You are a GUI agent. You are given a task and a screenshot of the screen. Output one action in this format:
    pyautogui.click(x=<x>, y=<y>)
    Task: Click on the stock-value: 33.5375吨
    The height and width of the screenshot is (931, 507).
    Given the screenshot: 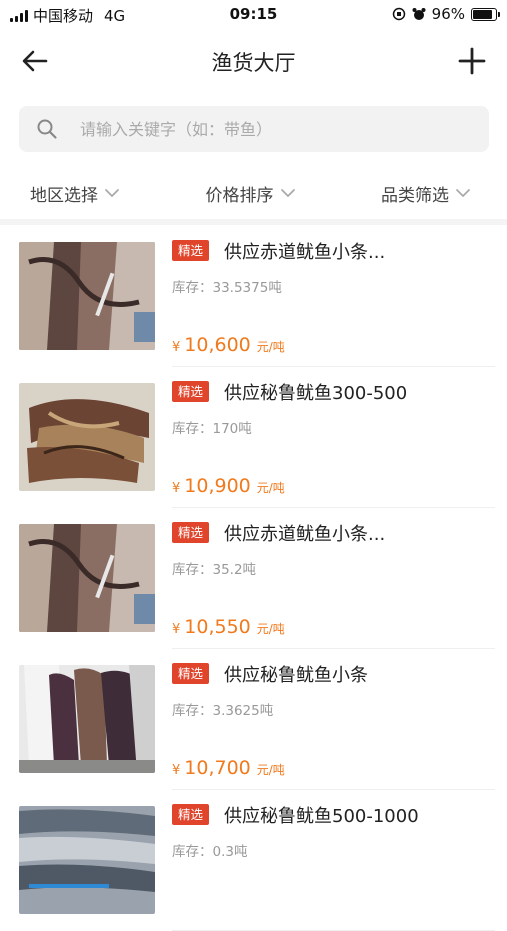 What is the action you would take?
    pyautogui.click(x=247, y=288)
    